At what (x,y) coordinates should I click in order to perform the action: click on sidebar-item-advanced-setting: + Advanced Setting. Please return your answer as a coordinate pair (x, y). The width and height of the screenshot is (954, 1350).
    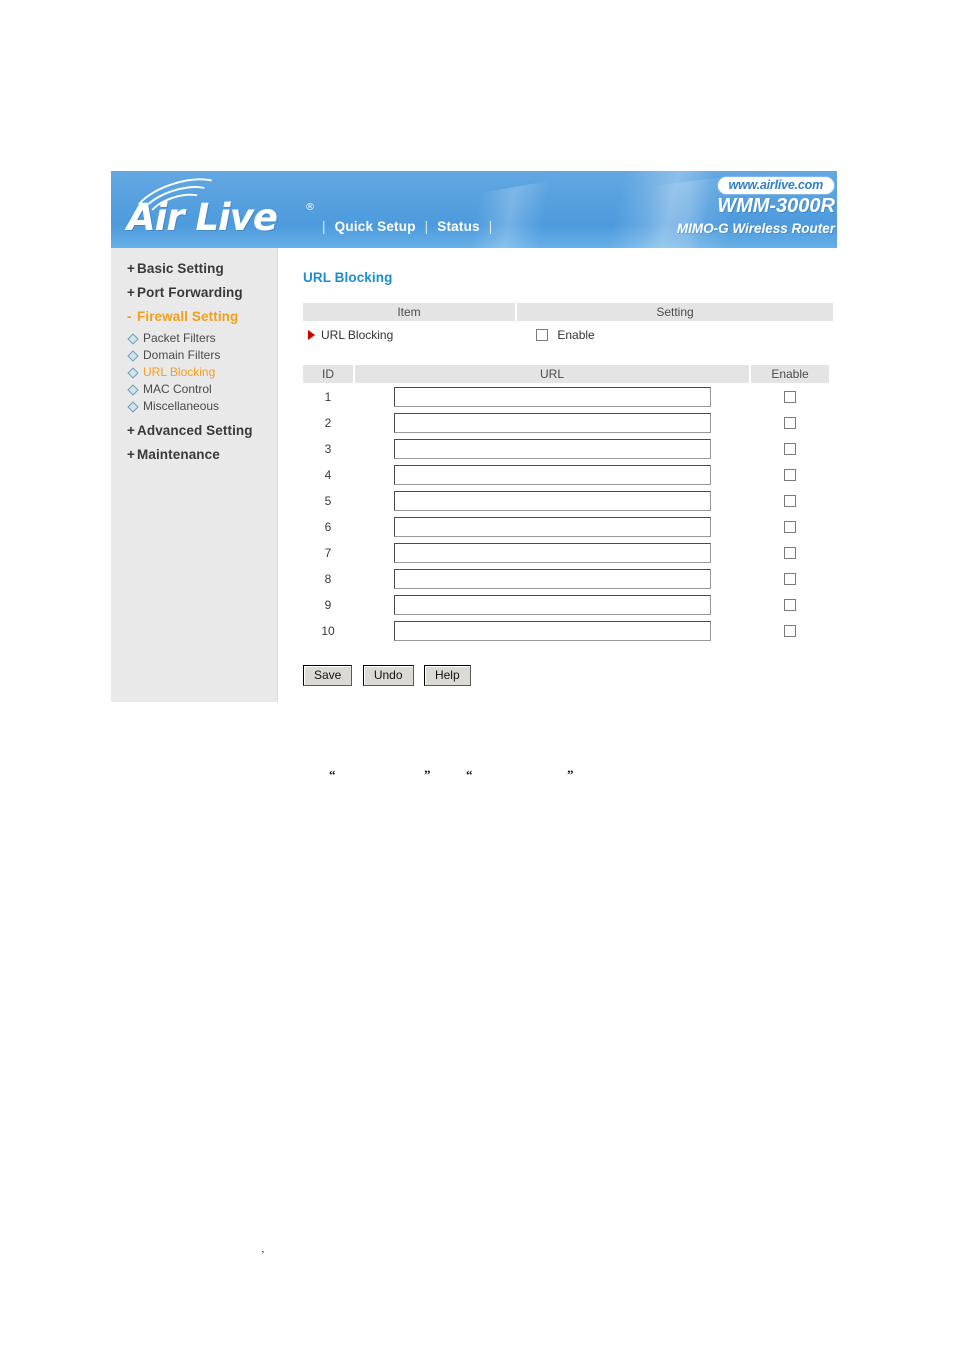
    Looking at the image, I should click on (194, 430).